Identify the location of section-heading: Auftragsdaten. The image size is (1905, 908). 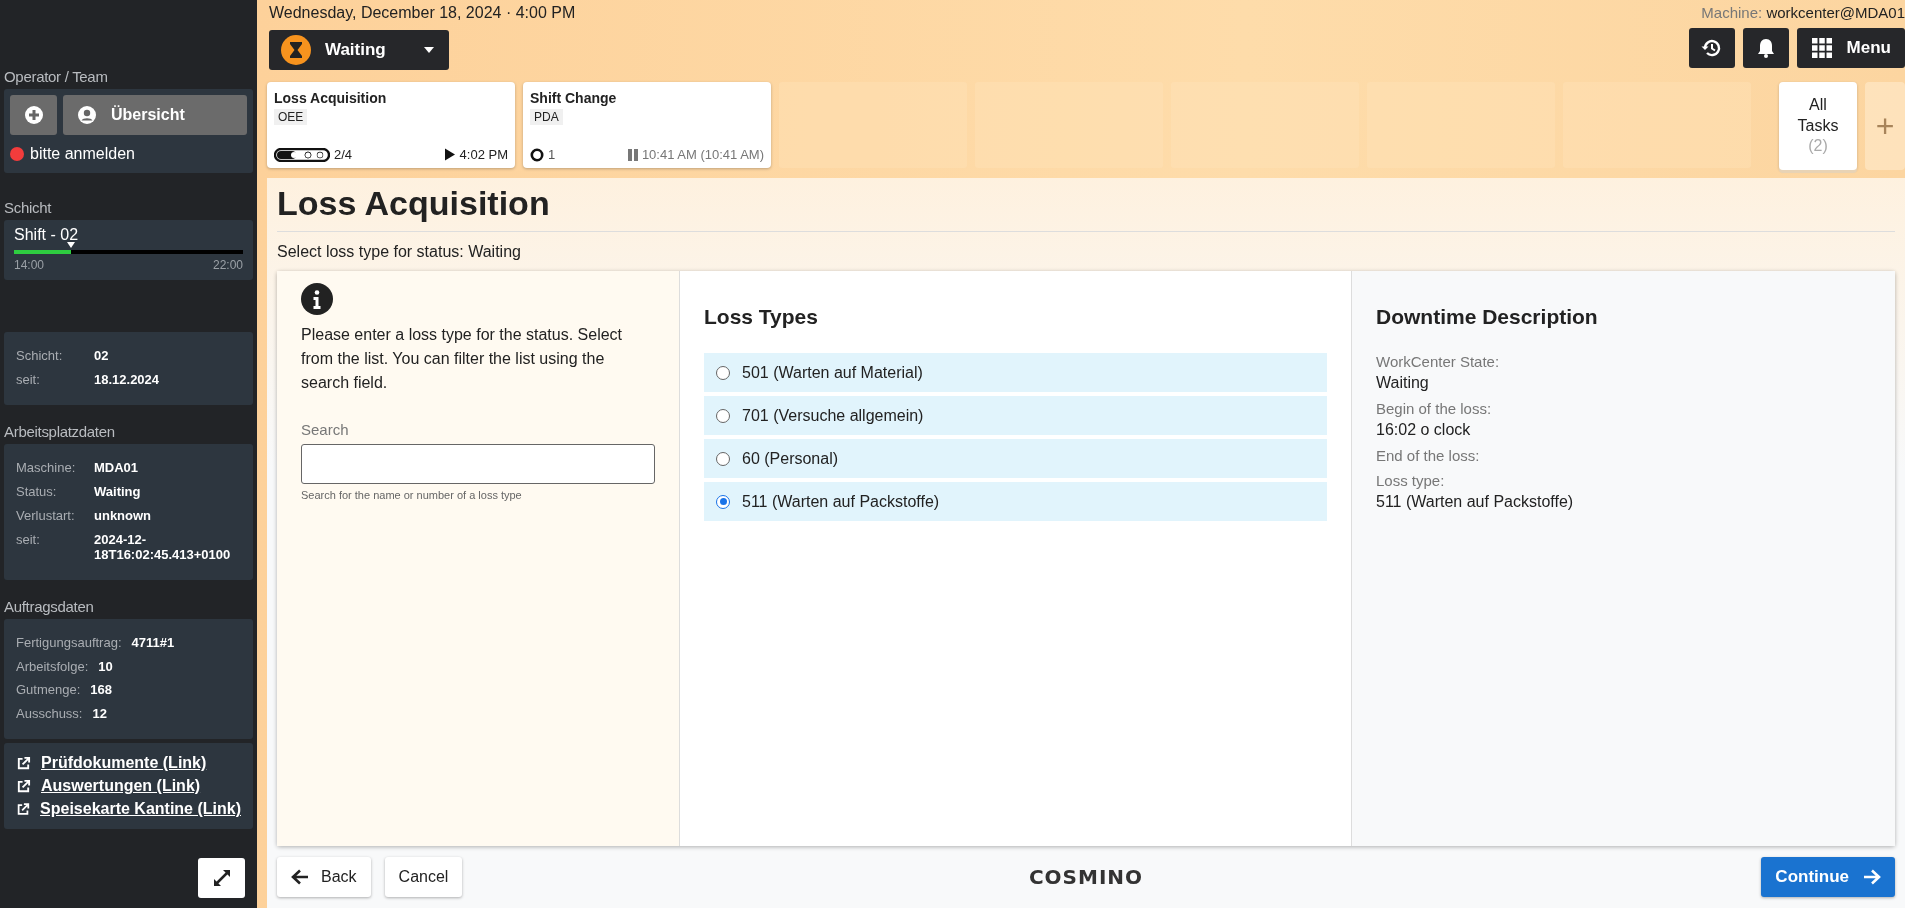
(49, 606).